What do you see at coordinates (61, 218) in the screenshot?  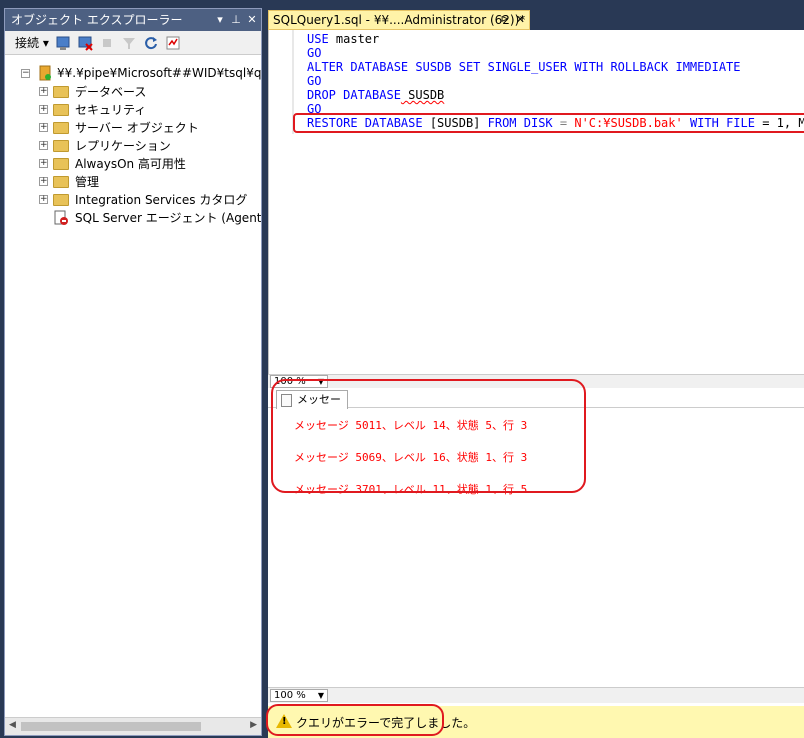 I see `agent-icon` at bounding box center [61, 218].